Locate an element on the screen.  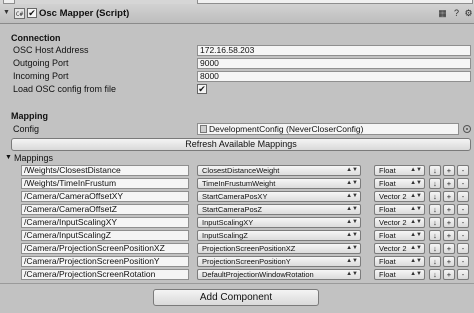
osc-path-field: /Weights/TimeInFrustum is located at coordinates (105, 183).